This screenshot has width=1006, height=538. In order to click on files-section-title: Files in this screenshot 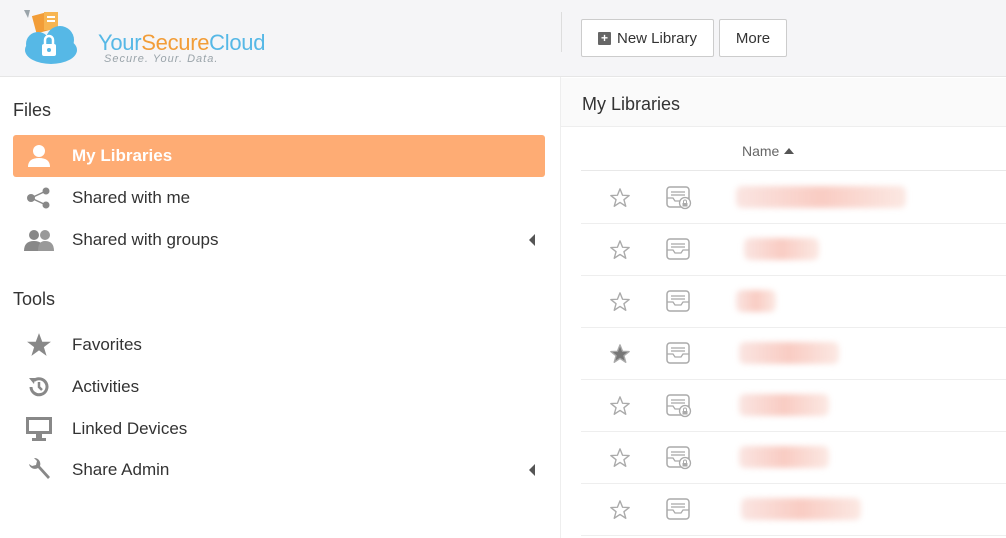, I will do `click(32, 110)`.